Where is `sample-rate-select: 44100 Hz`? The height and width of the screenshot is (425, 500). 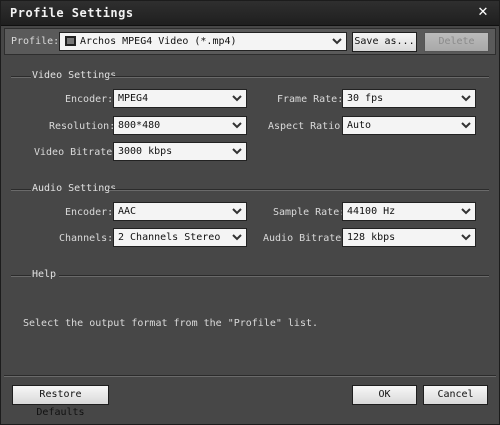
sample-rate-select: 44100 Hz is located at coordinates (409, 211).